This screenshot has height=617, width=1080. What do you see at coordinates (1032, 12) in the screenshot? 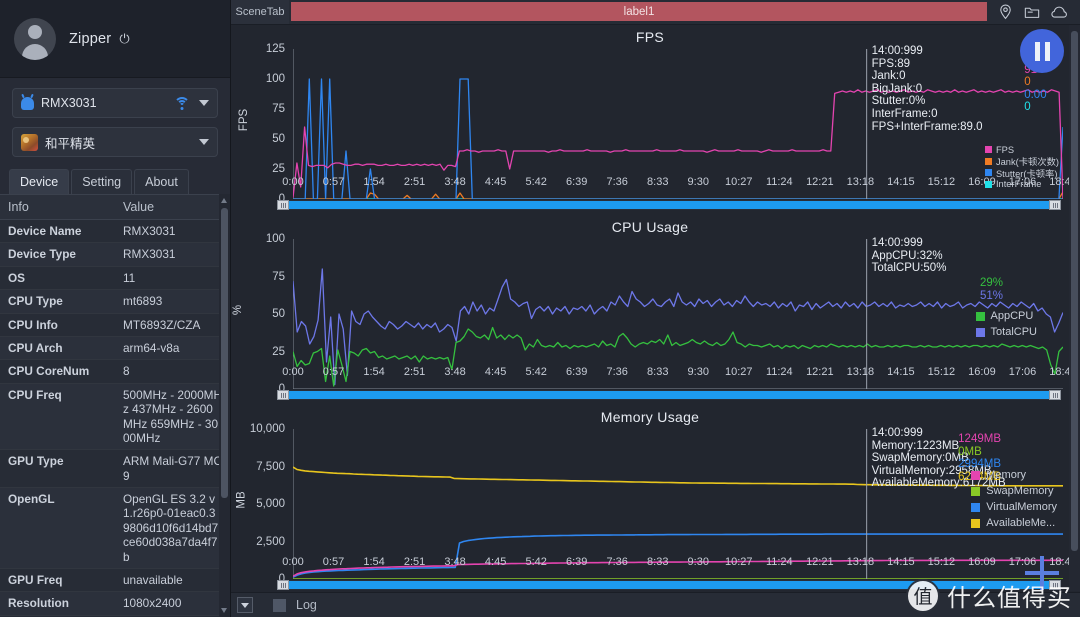
I see `folder-icon` at bounding box center [1032, 12].